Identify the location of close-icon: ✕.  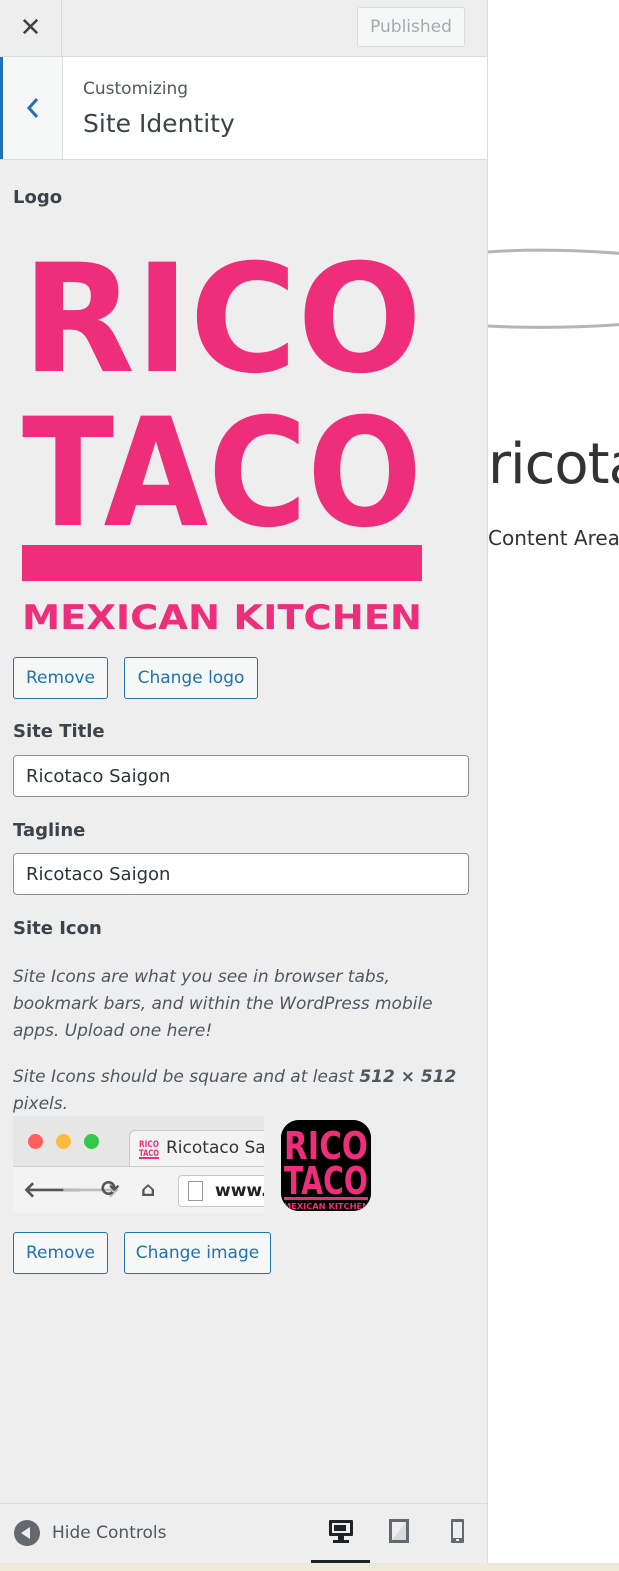
(30, 28).